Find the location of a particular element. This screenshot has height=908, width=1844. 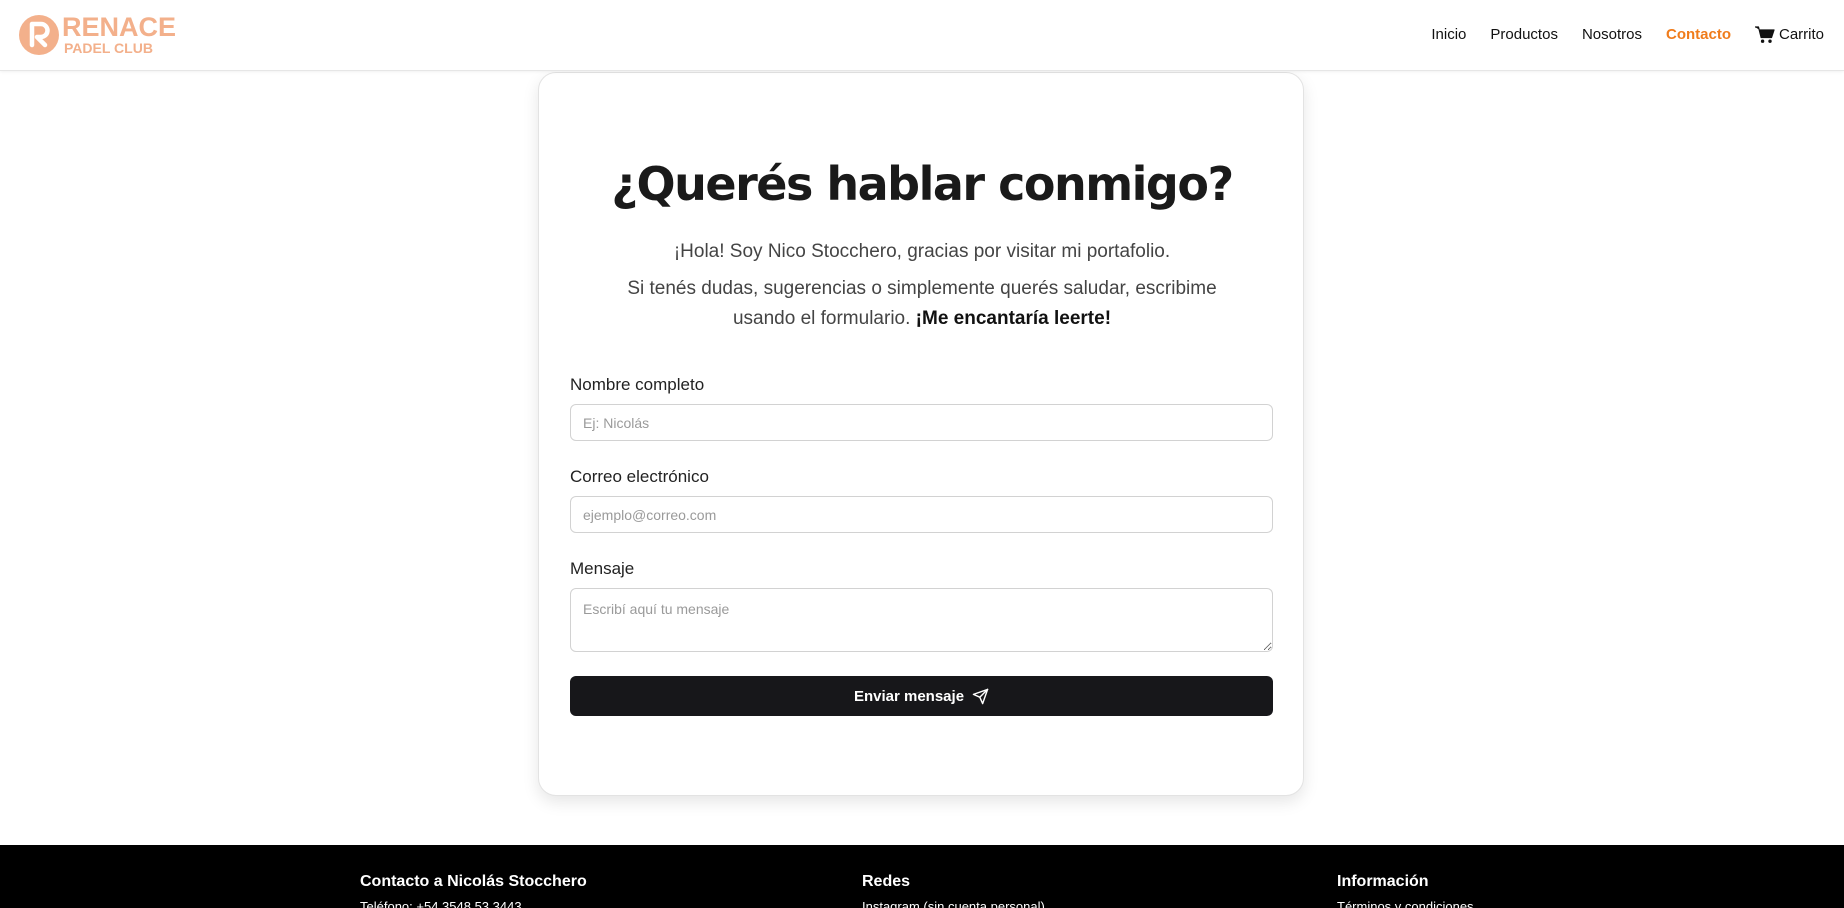

message-field is located at coordinates (921, 620).